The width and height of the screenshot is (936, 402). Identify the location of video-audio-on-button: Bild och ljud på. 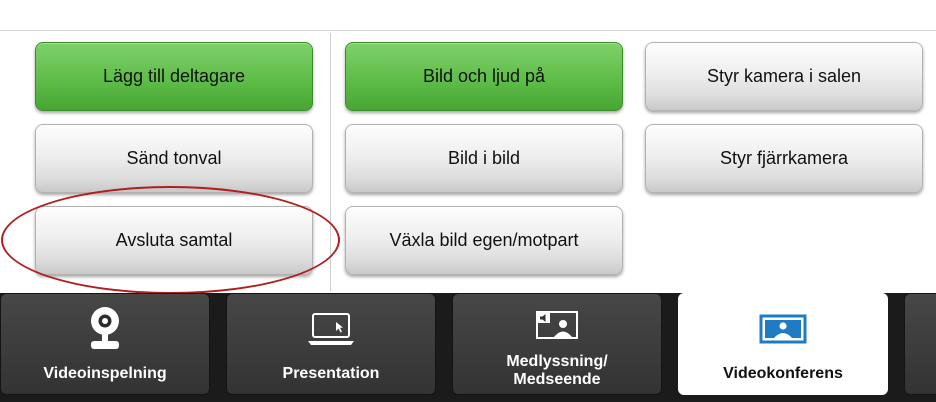
(484, 76).